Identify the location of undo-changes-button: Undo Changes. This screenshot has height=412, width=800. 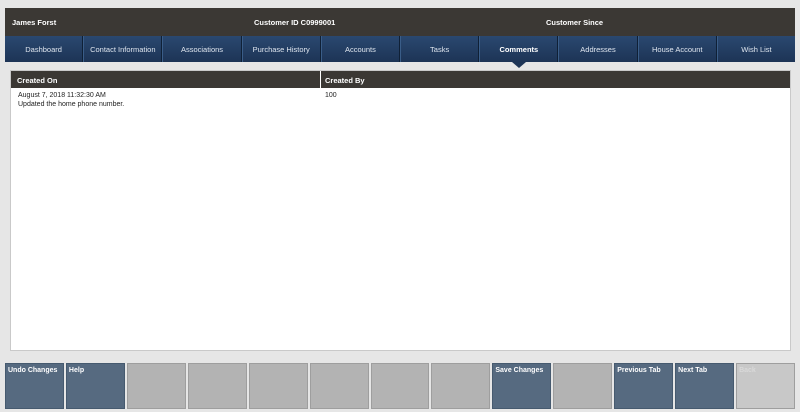
(34, 386).